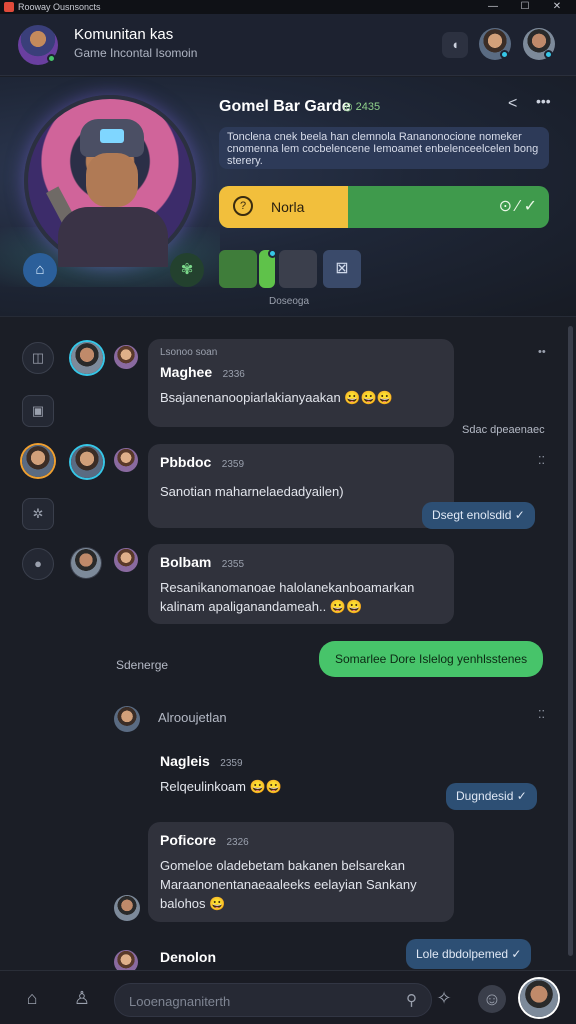 The image size is (576, 1024). Describe the element at coordinates (40, 270) in the screenshot. I see `shield-icon: ⌂` at that location.